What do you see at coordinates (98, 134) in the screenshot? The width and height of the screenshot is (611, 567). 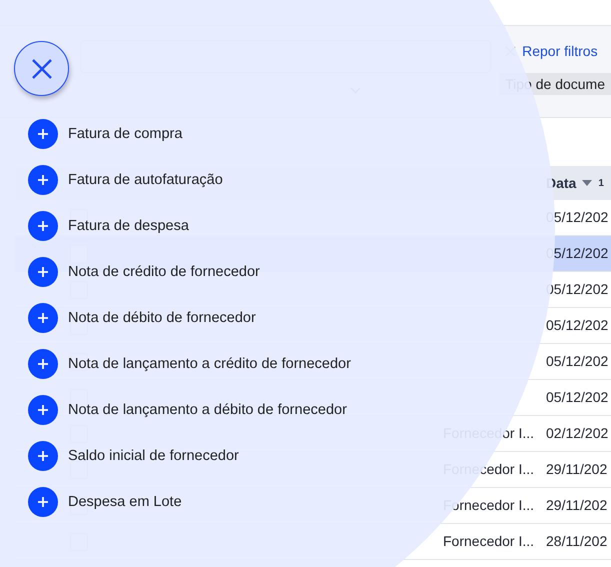 I see `menu-item: Fatura de compra` at bounding box center [98, 134].